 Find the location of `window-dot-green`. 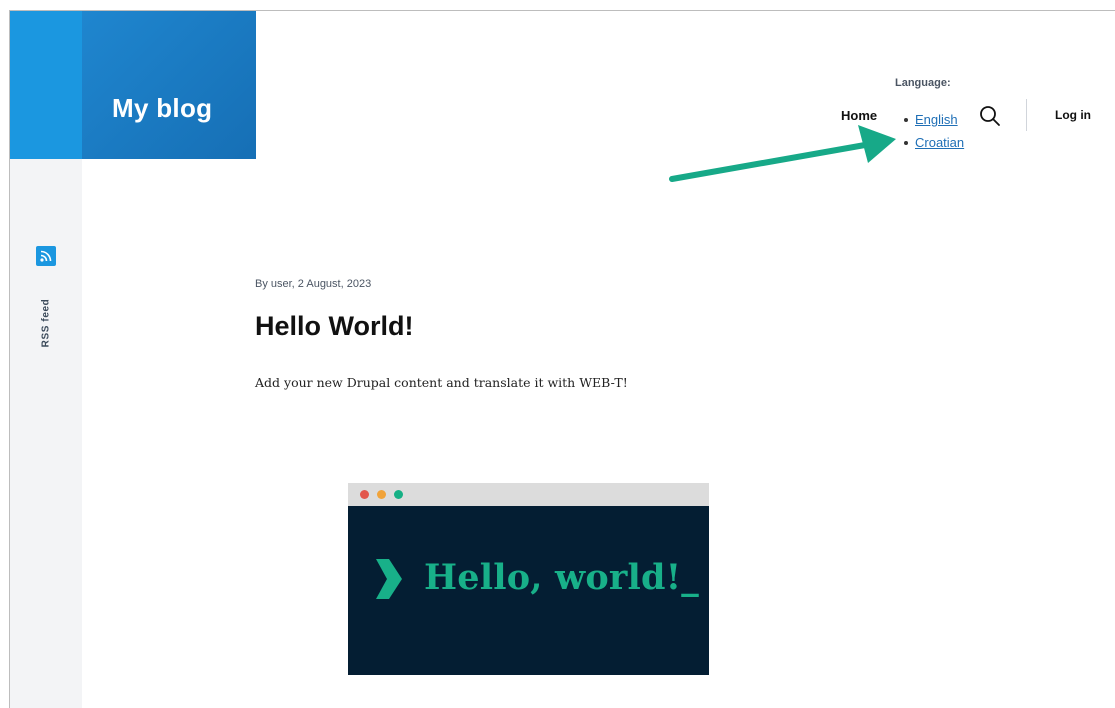

window-dot-green is located at coordinates (398, 494).